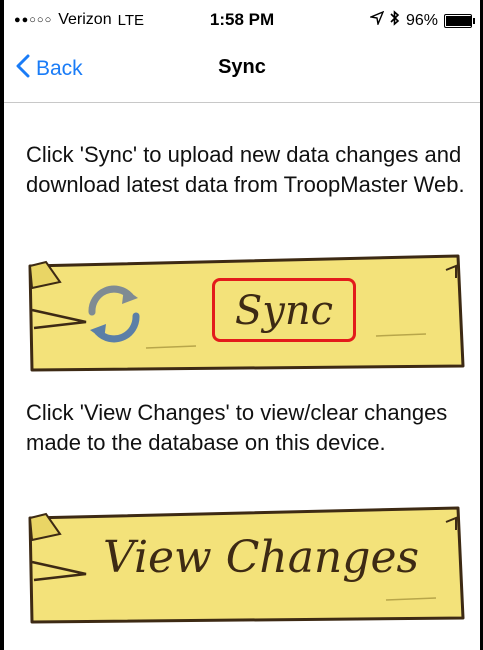 This screenshot has height=650, width=483. I want to click on status-right: 96%, so click(421, 20).